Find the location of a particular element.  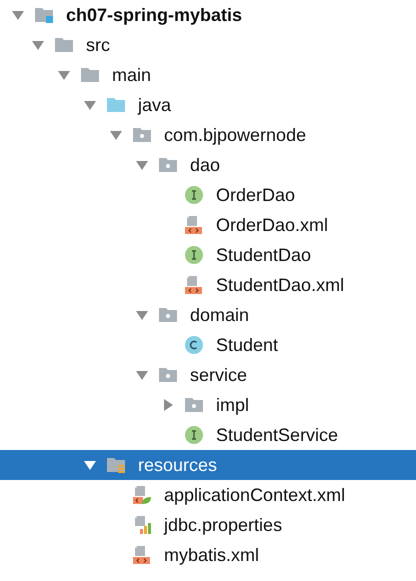

item-label: service is located at coordinates (219, 375).